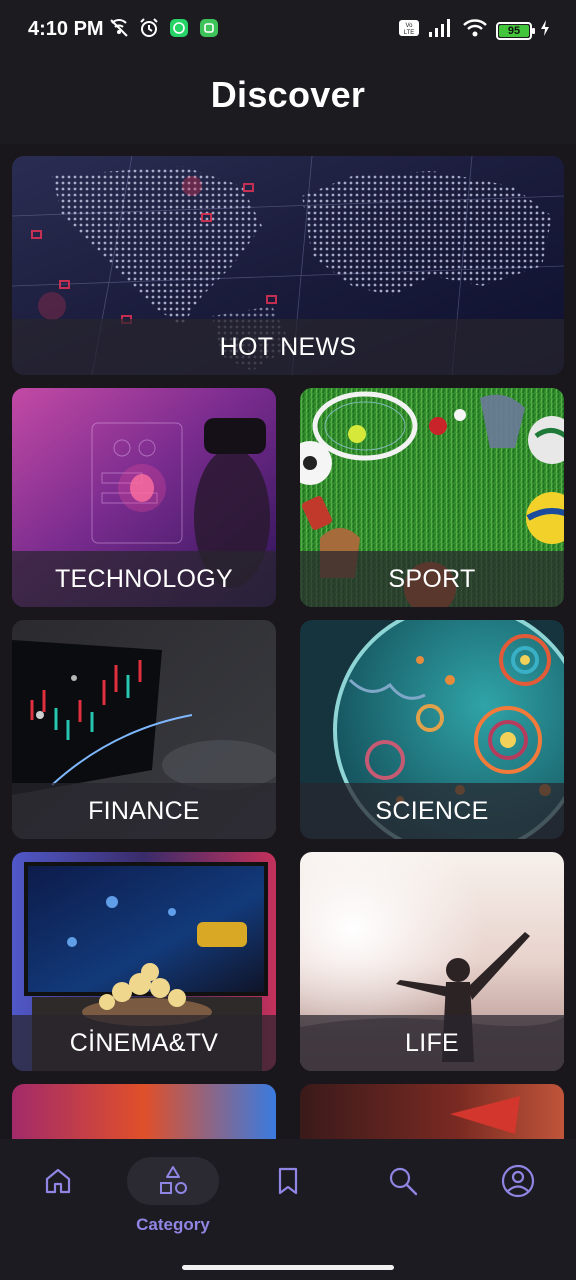 The image size is (576, 1280). I want to click on battery-icon: 95, so click(515, 30).